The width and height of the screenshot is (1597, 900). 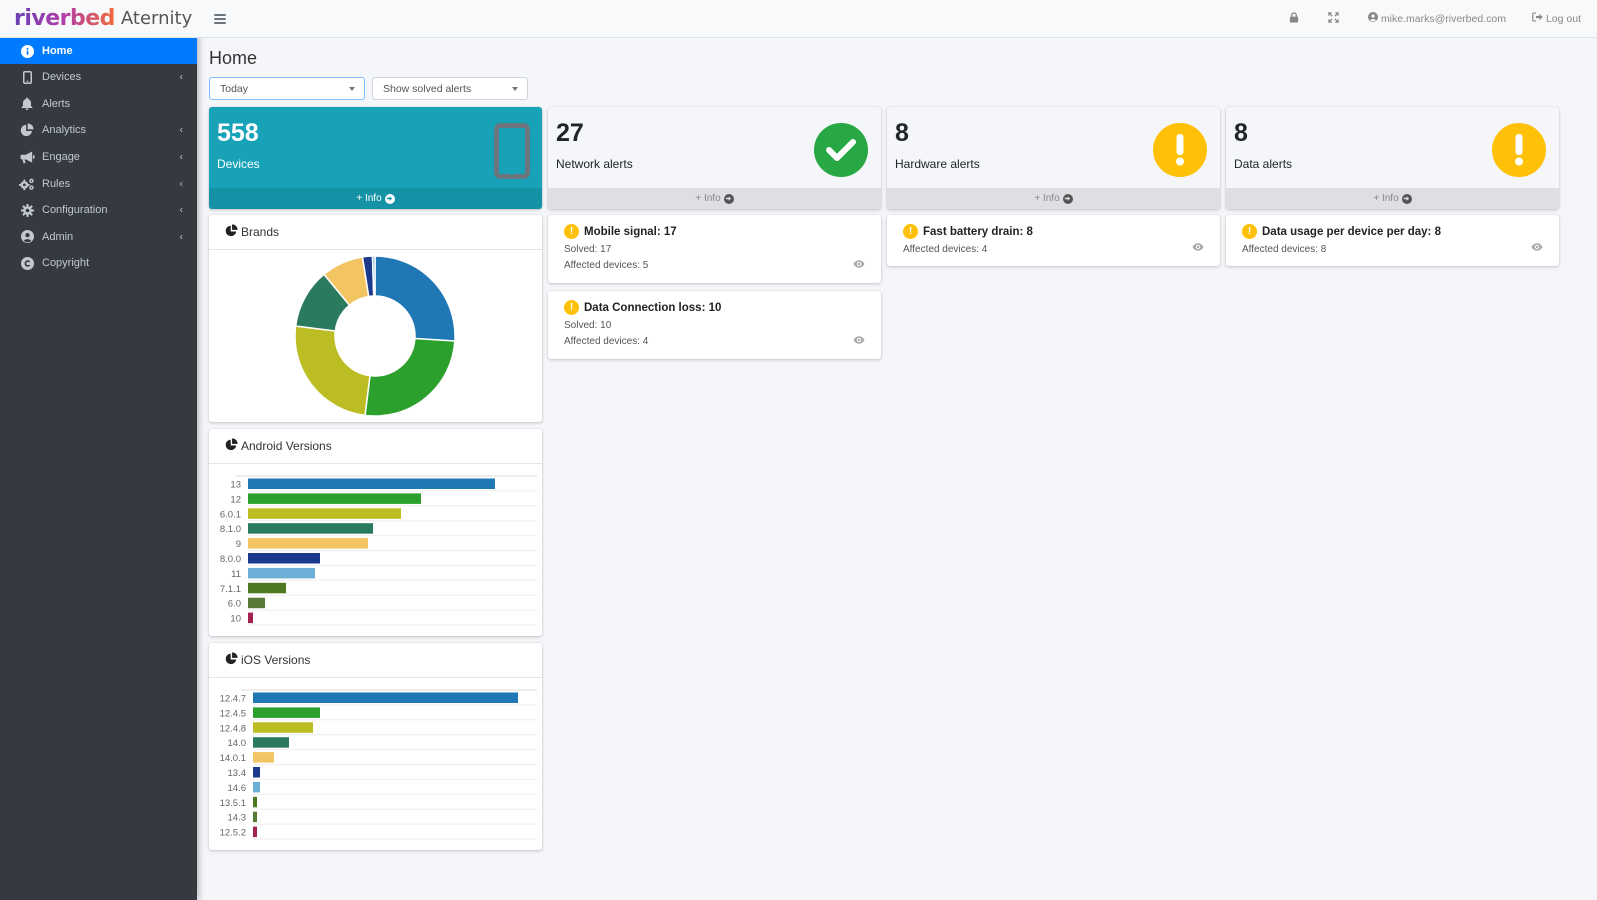 I want to click on hardware-alerts-count: 8, so click(x=902, y=133).